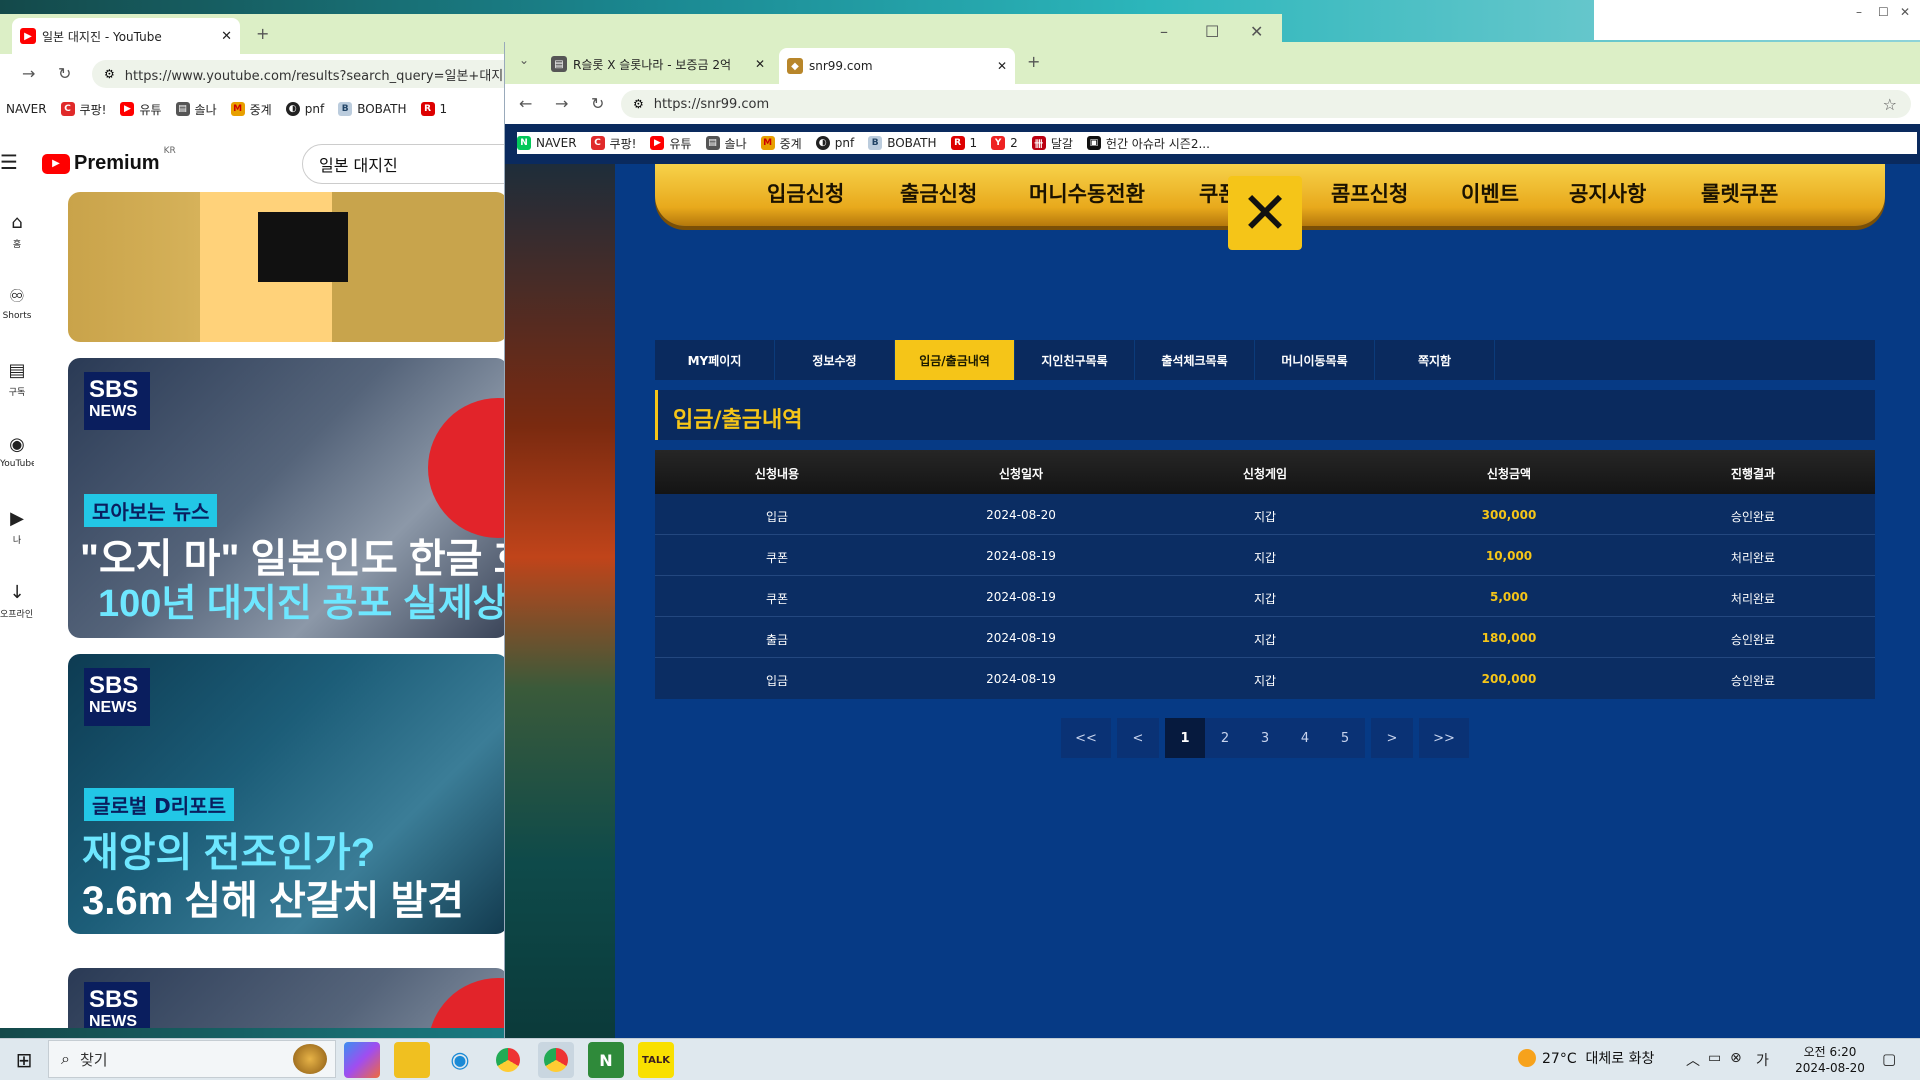 The height and width of the screenshot is (1080, 1920). I want to click on bookmark-y2: Y2, so click(1004, 143).